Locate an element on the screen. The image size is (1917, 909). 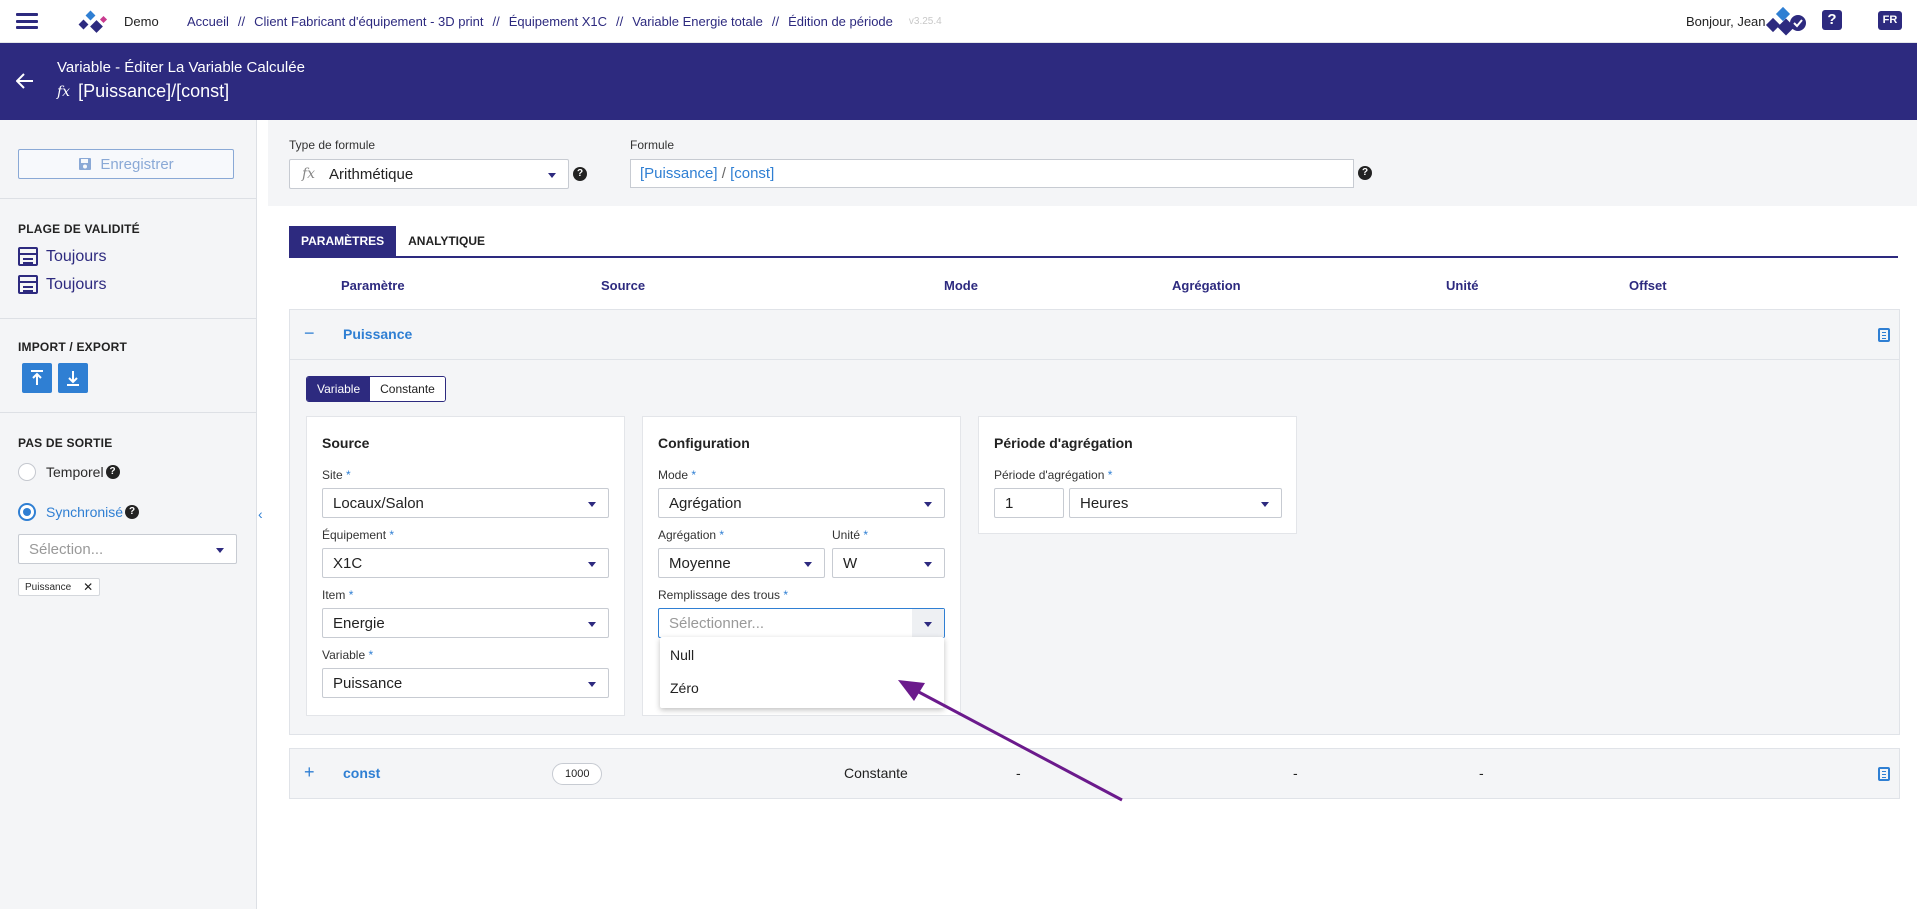
site-label: Site * is located at coordinates (336, 475).